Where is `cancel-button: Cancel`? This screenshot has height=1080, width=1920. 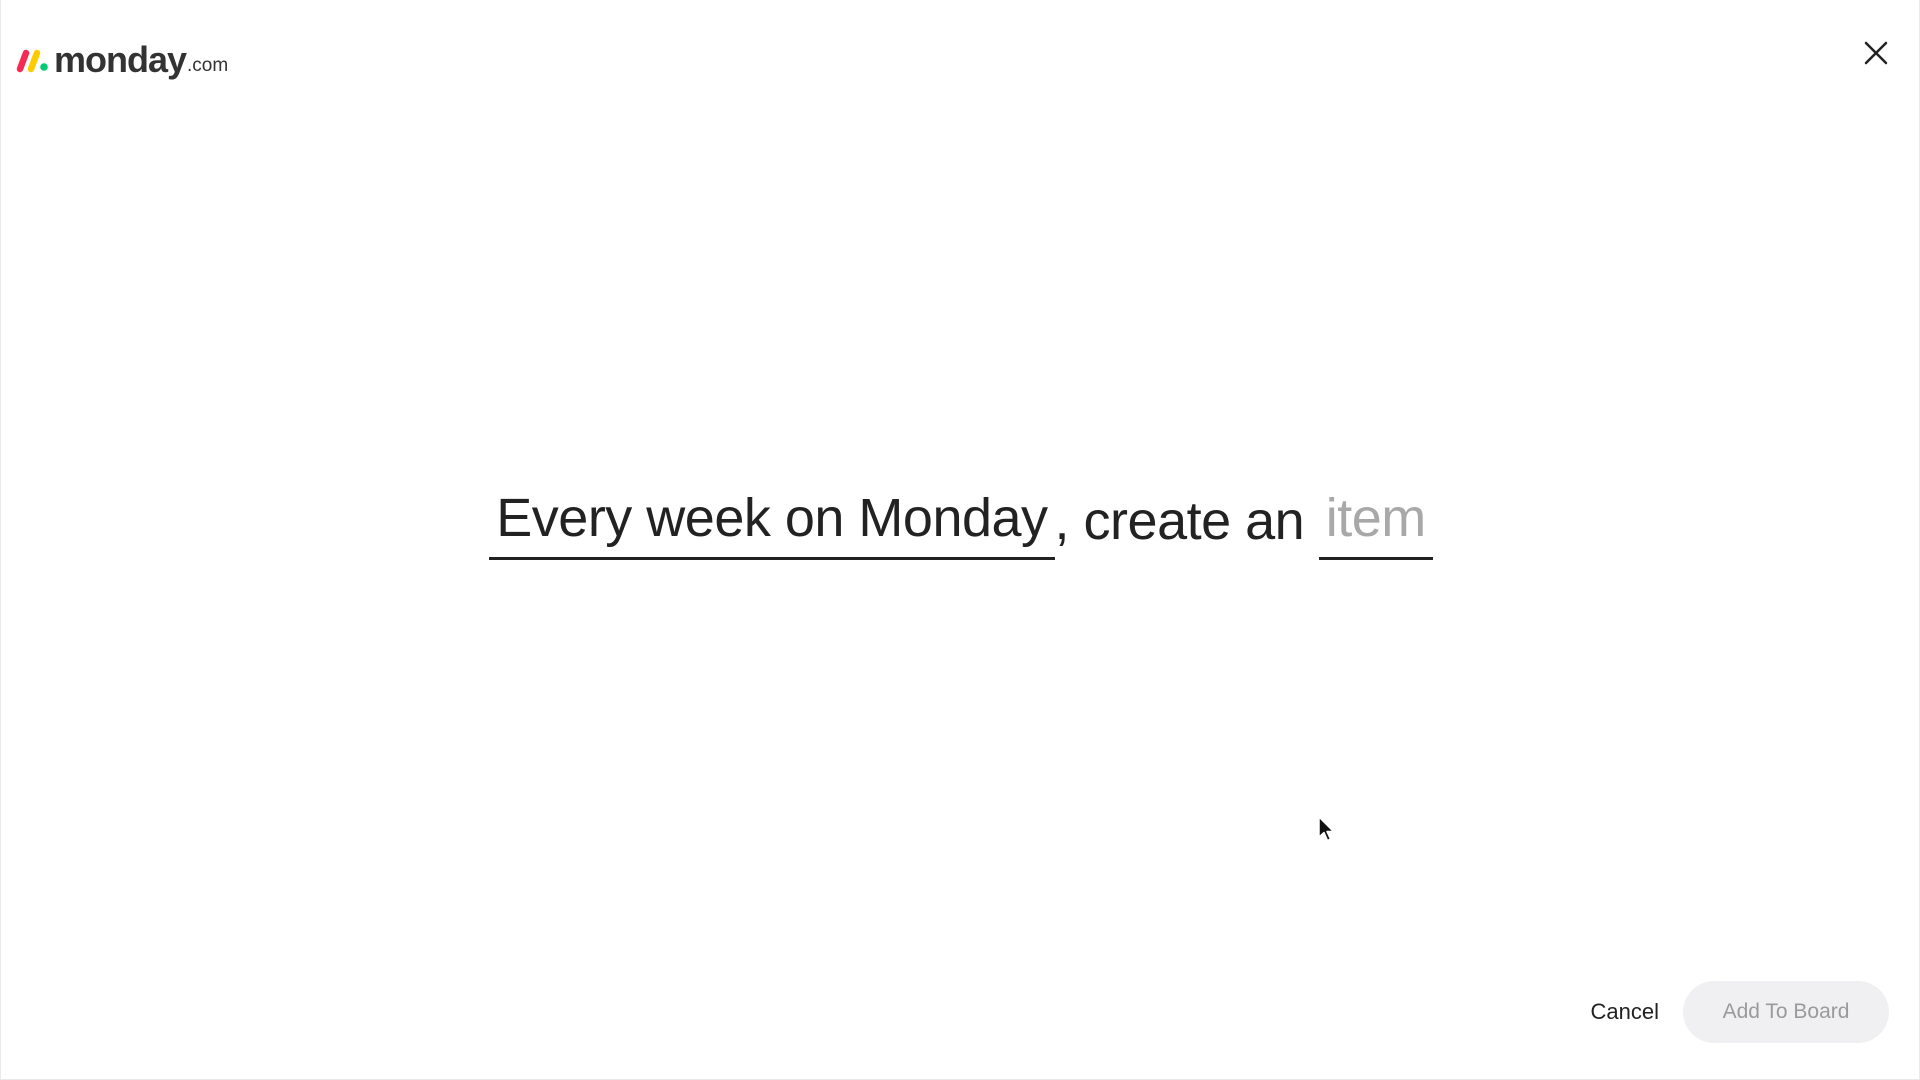 cancel-button: Cancel is located at coordinates (1625, 1012).